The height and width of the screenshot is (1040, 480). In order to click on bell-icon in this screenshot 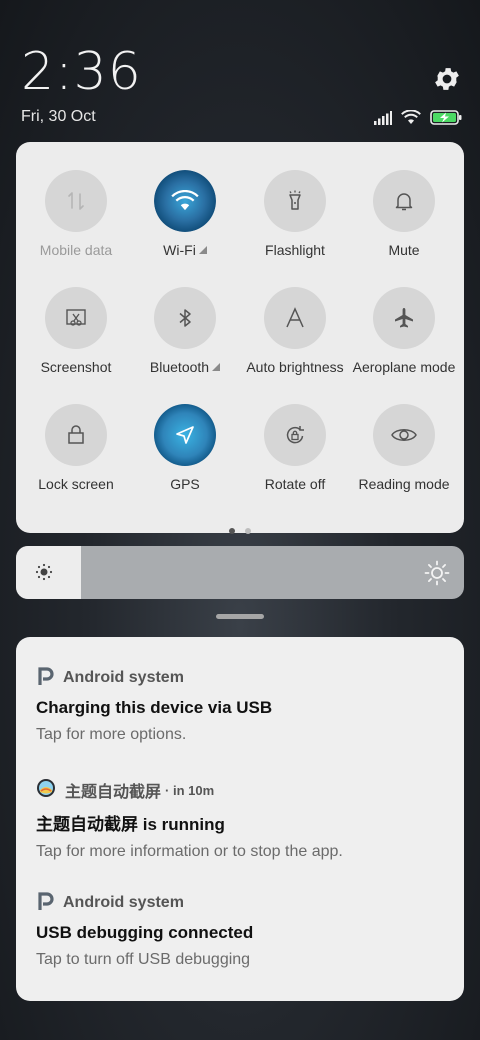, I will do `click(404, 201)`.